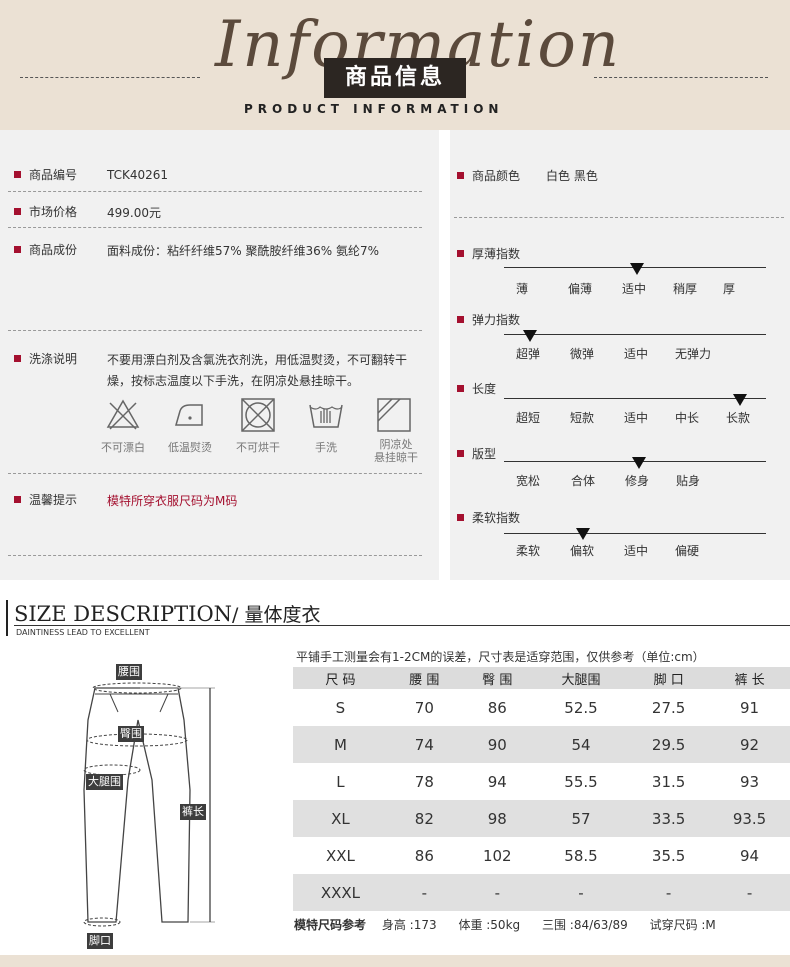 This screenshot has width=790, height=967. I want to click on table-cell: M, so click(340, 744).